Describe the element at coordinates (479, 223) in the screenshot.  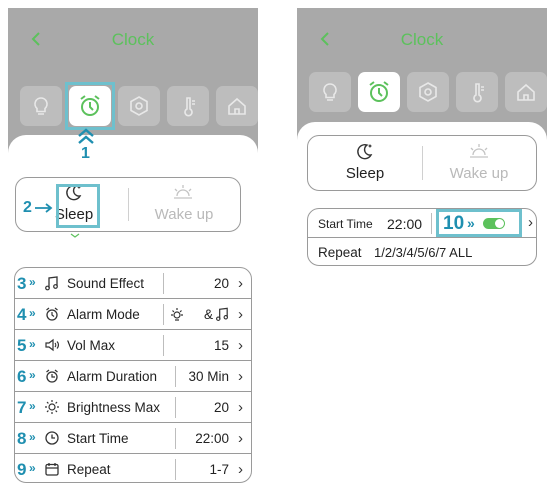
I see `toggle-highlight` at that location.